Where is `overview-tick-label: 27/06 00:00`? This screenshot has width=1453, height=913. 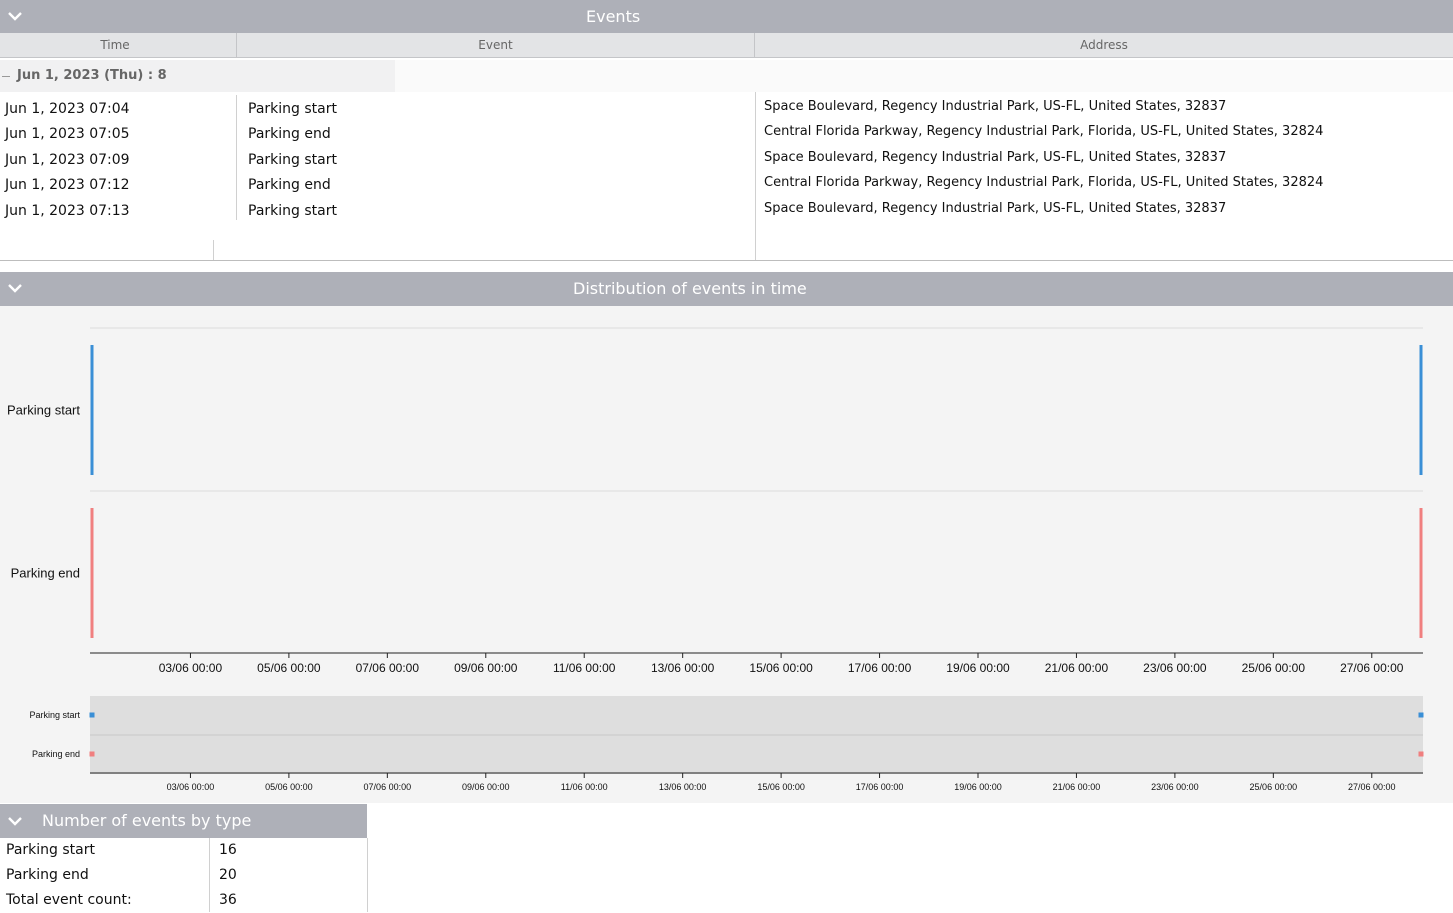
overview-tick-label: 27/06 00:00 is located at coordinates (1372, 787).